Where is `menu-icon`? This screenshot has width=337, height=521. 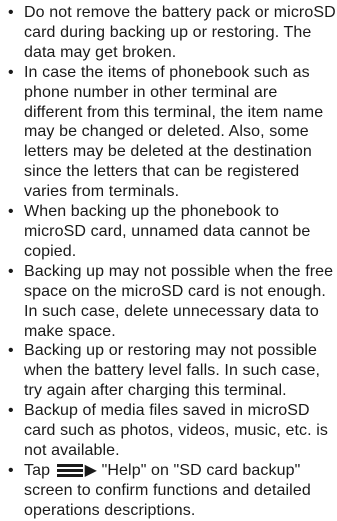 menu-icon is located at coordinates (69, 470).